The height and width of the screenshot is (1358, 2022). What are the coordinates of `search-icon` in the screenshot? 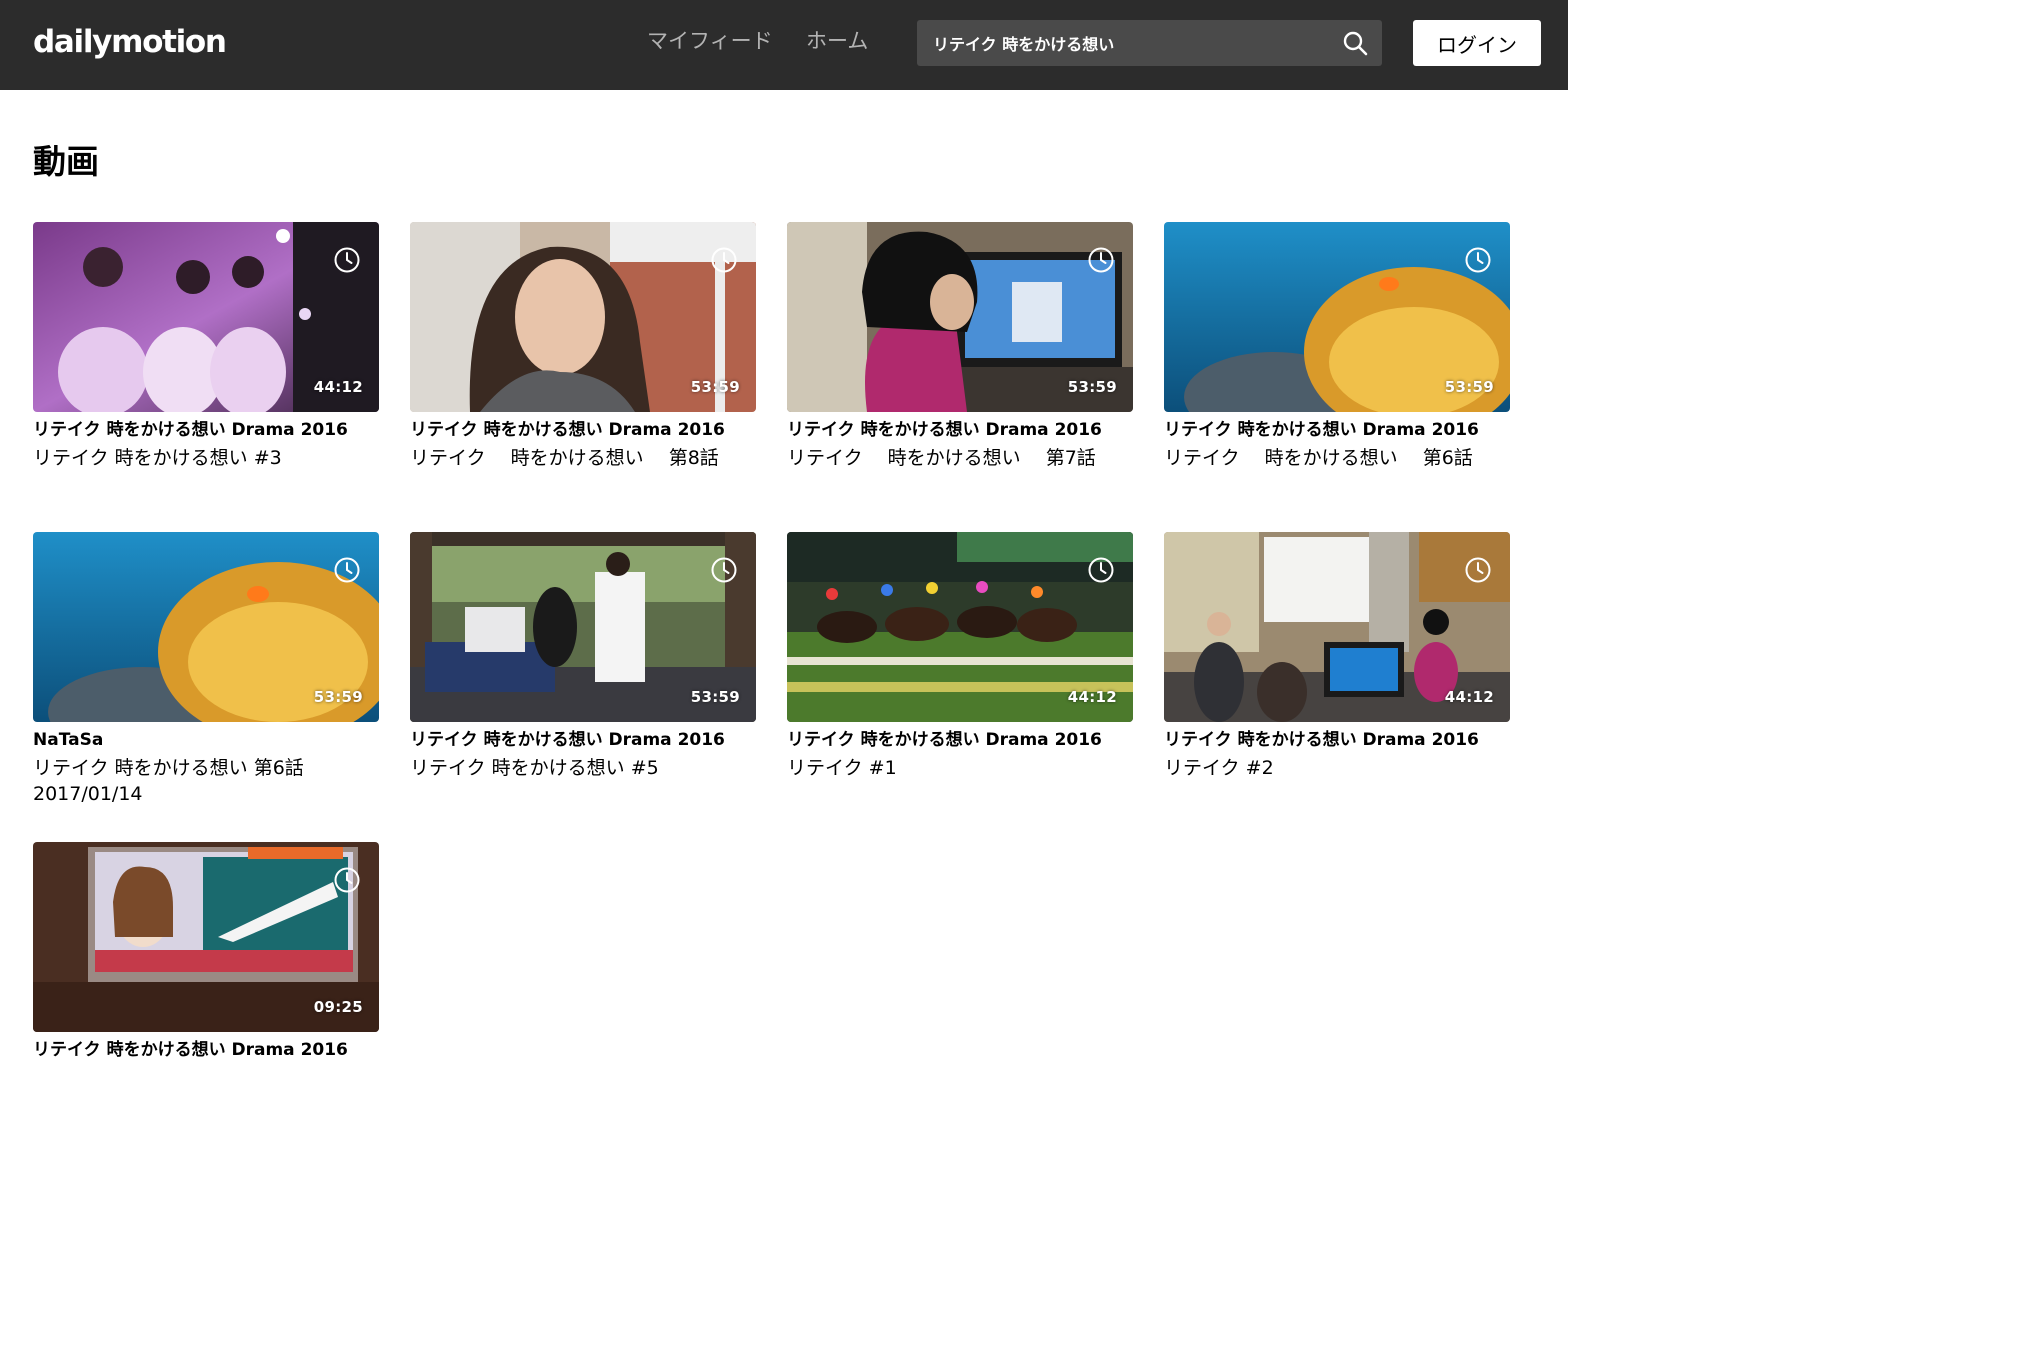 It's located at (1355, 43).